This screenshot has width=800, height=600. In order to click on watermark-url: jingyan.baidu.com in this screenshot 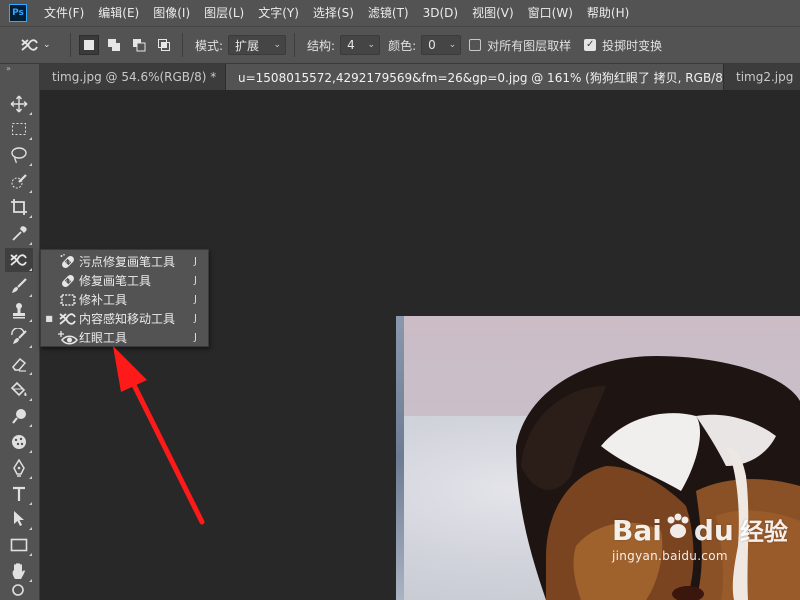, I will do `click(670, 556)`.